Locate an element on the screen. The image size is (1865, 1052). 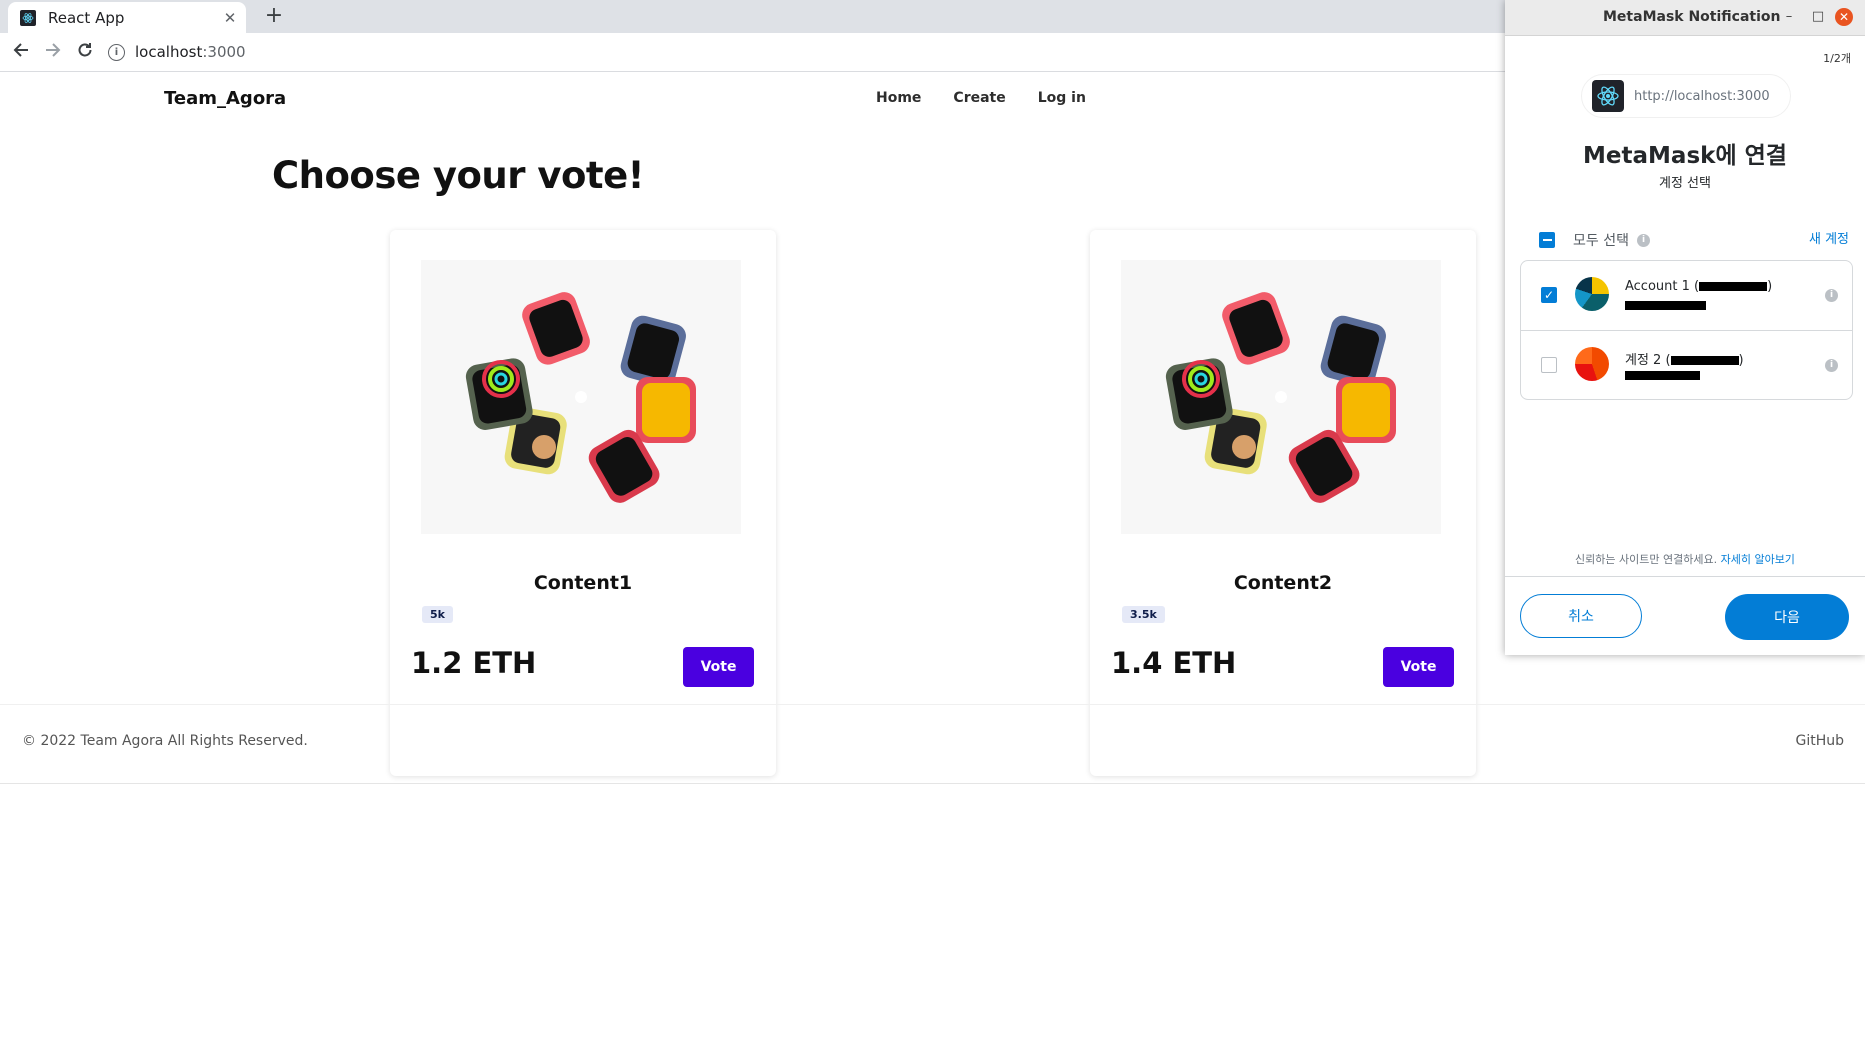
new-tab-button: + is located at coordinates (274, 16).